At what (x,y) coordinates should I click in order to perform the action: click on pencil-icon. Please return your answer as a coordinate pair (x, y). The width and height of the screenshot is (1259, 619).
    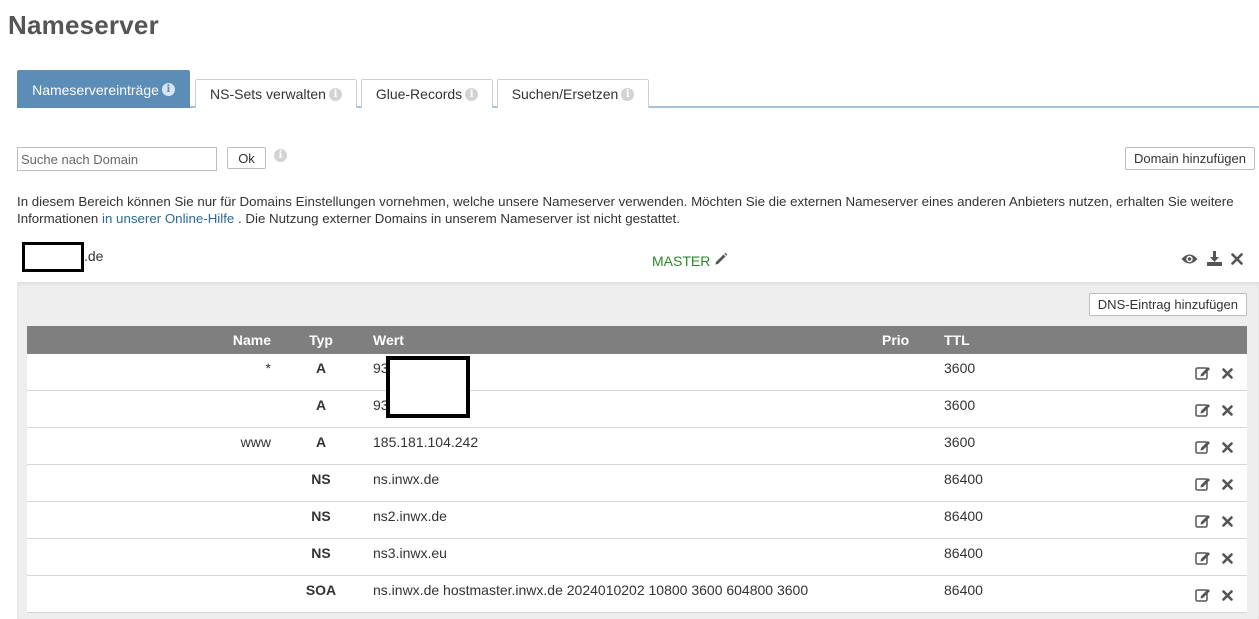
    Looking at the image, I should click on (721, 260).